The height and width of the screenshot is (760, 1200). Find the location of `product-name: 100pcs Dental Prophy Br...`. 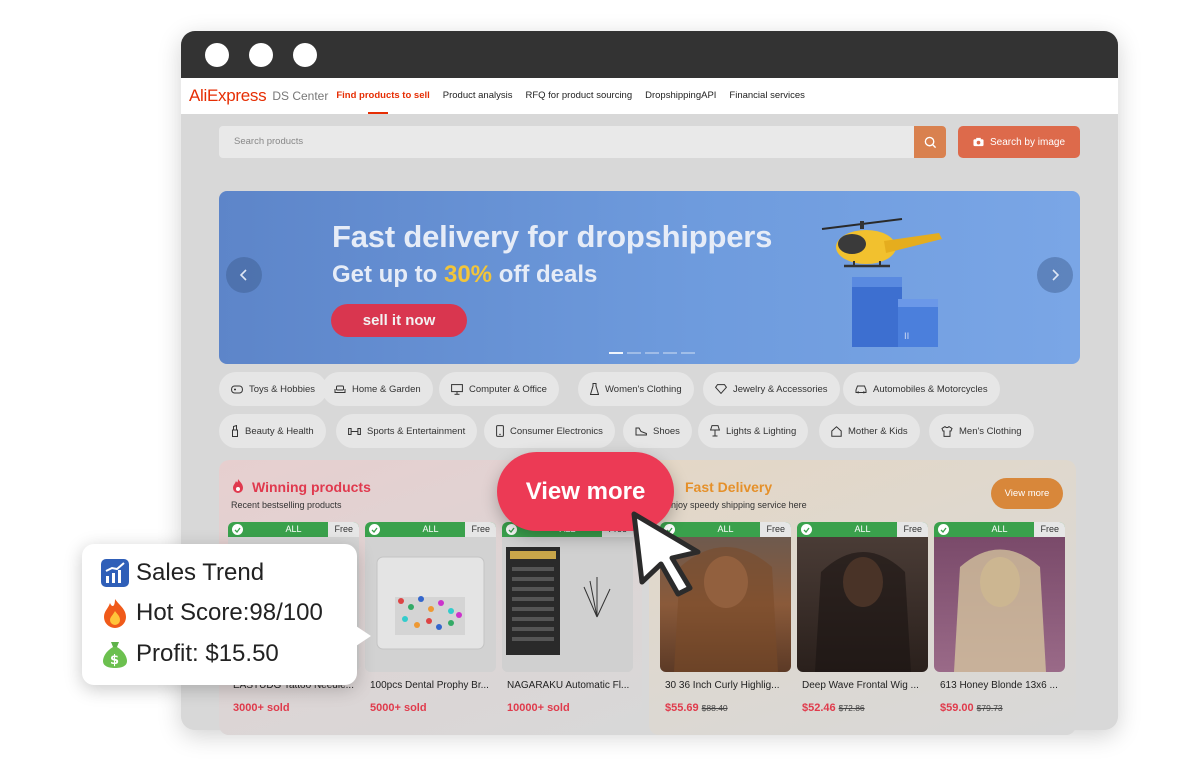

product-name: 100pcs Dental Prophy Br... is located at coordinates (432, 685).